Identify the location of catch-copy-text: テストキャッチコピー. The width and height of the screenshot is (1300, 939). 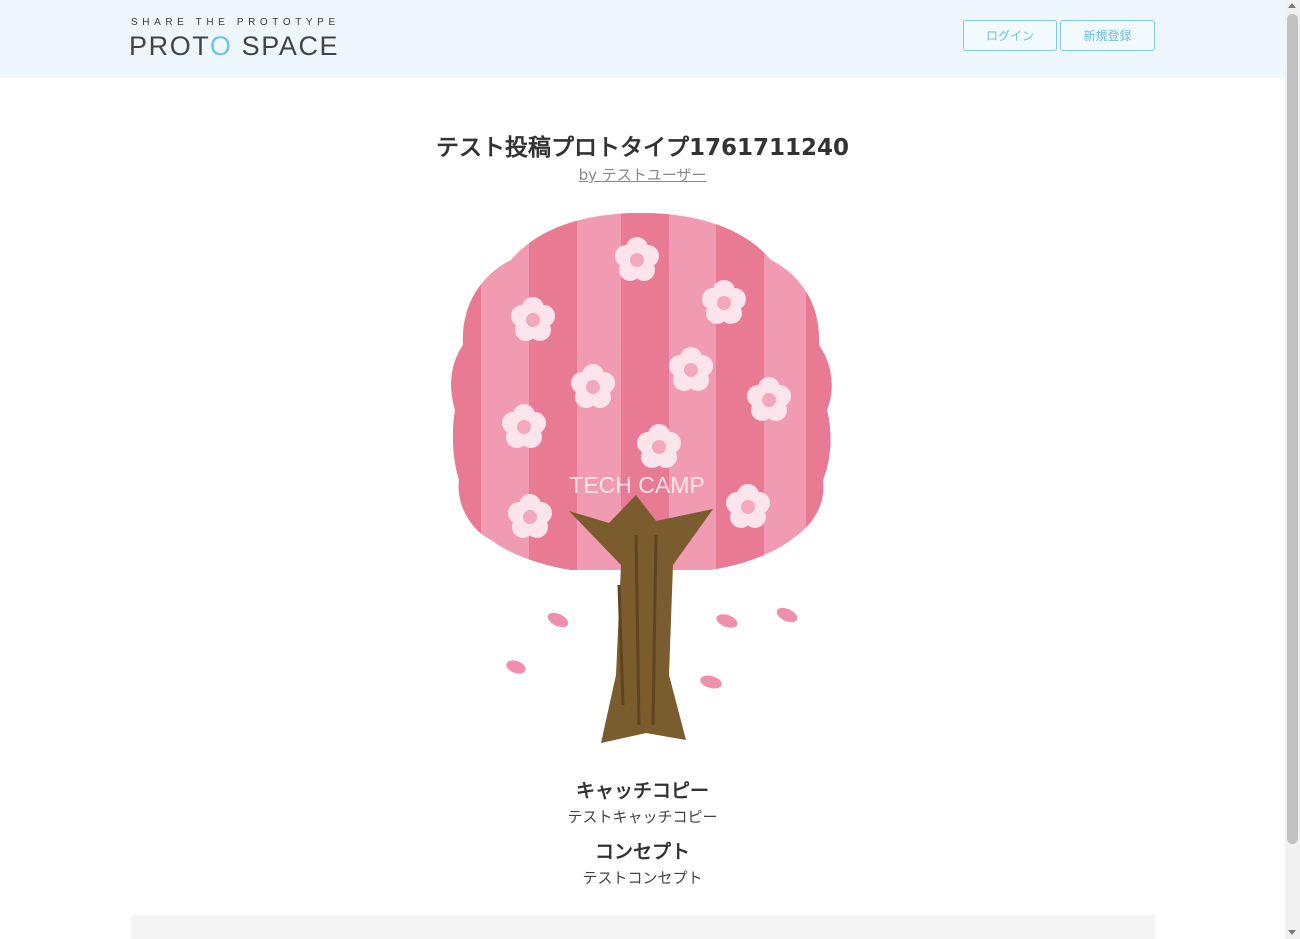
(642, 817).